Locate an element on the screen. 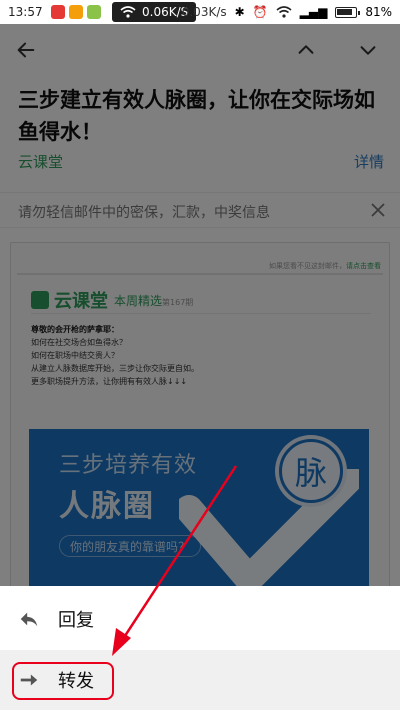 The width and height of the screenshot is (400, 710). alarm-icon: ⏰ is located at coordinates (260, 12).